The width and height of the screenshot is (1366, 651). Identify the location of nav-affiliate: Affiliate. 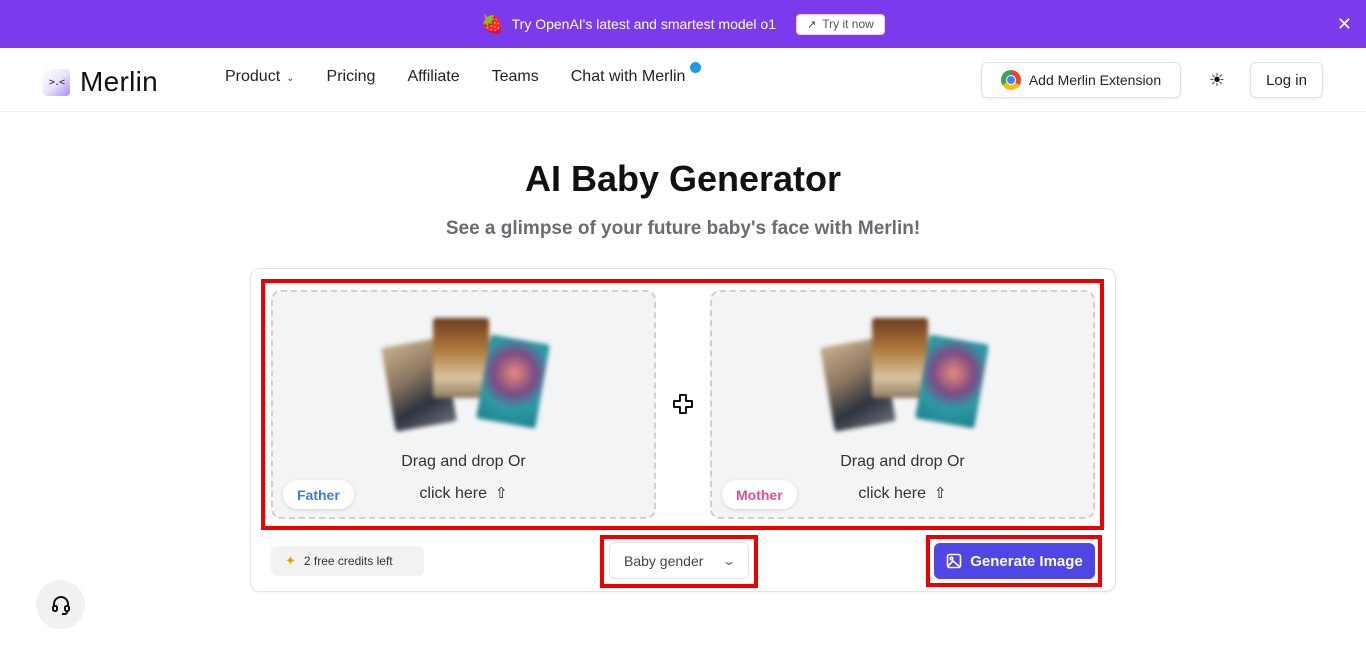
(433, 77).